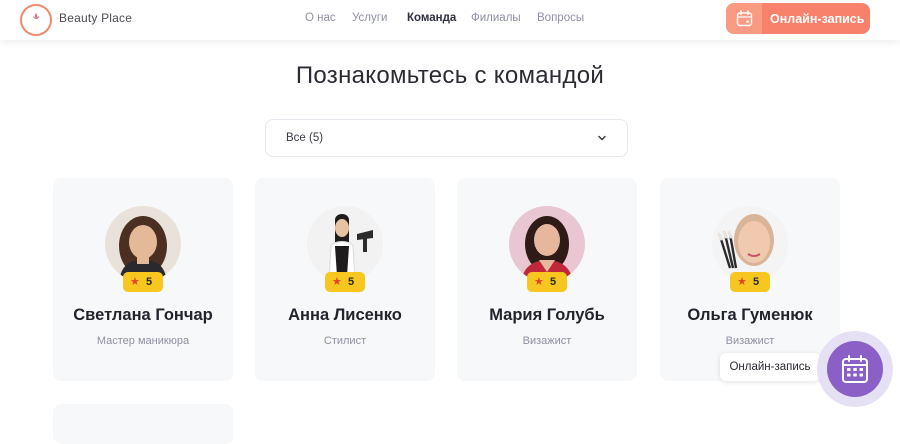 This screenshot has height=444, width=900. I want to click on booking-icon-zone, so click(744, 18).